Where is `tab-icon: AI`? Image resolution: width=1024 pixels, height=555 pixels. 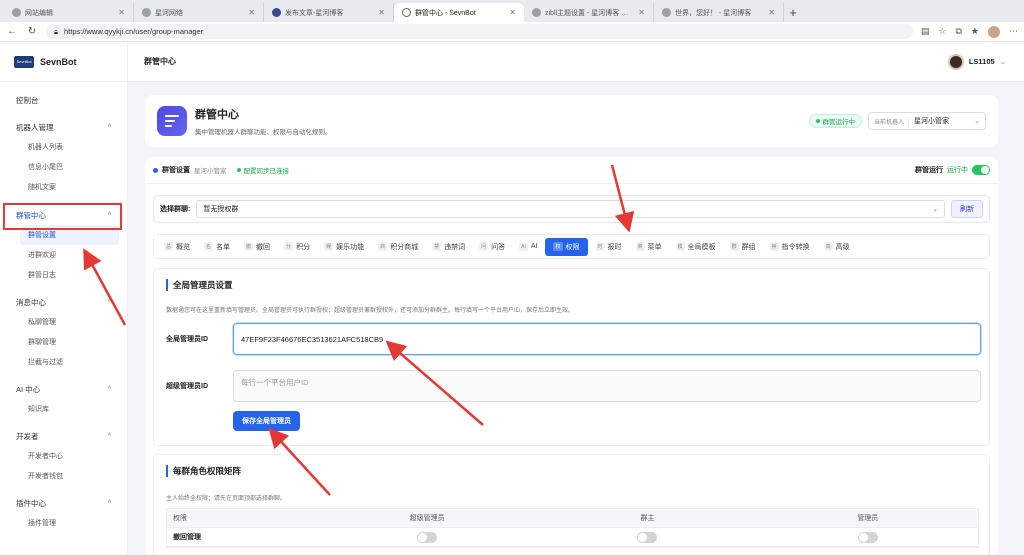 tab-icon: AI is located at coordinates (523, 246).